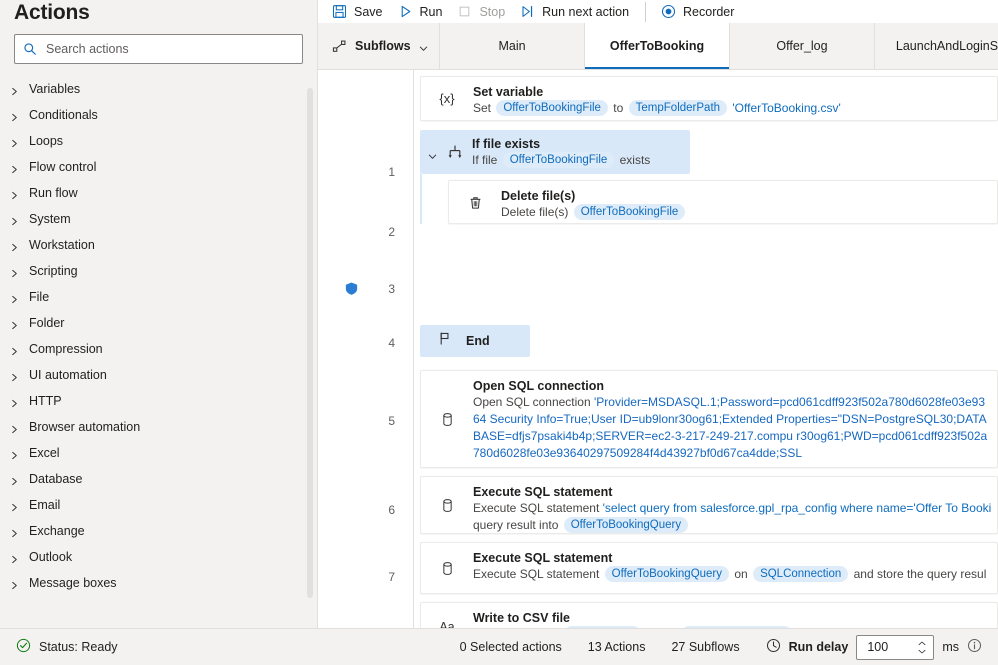 The width and height of the screenshot is (998, 665). What do you see at coordinates (158, 193) in the screenshot?
I see `sidebar-item-run-flow: Run flow` at bounding box center [158, 193].